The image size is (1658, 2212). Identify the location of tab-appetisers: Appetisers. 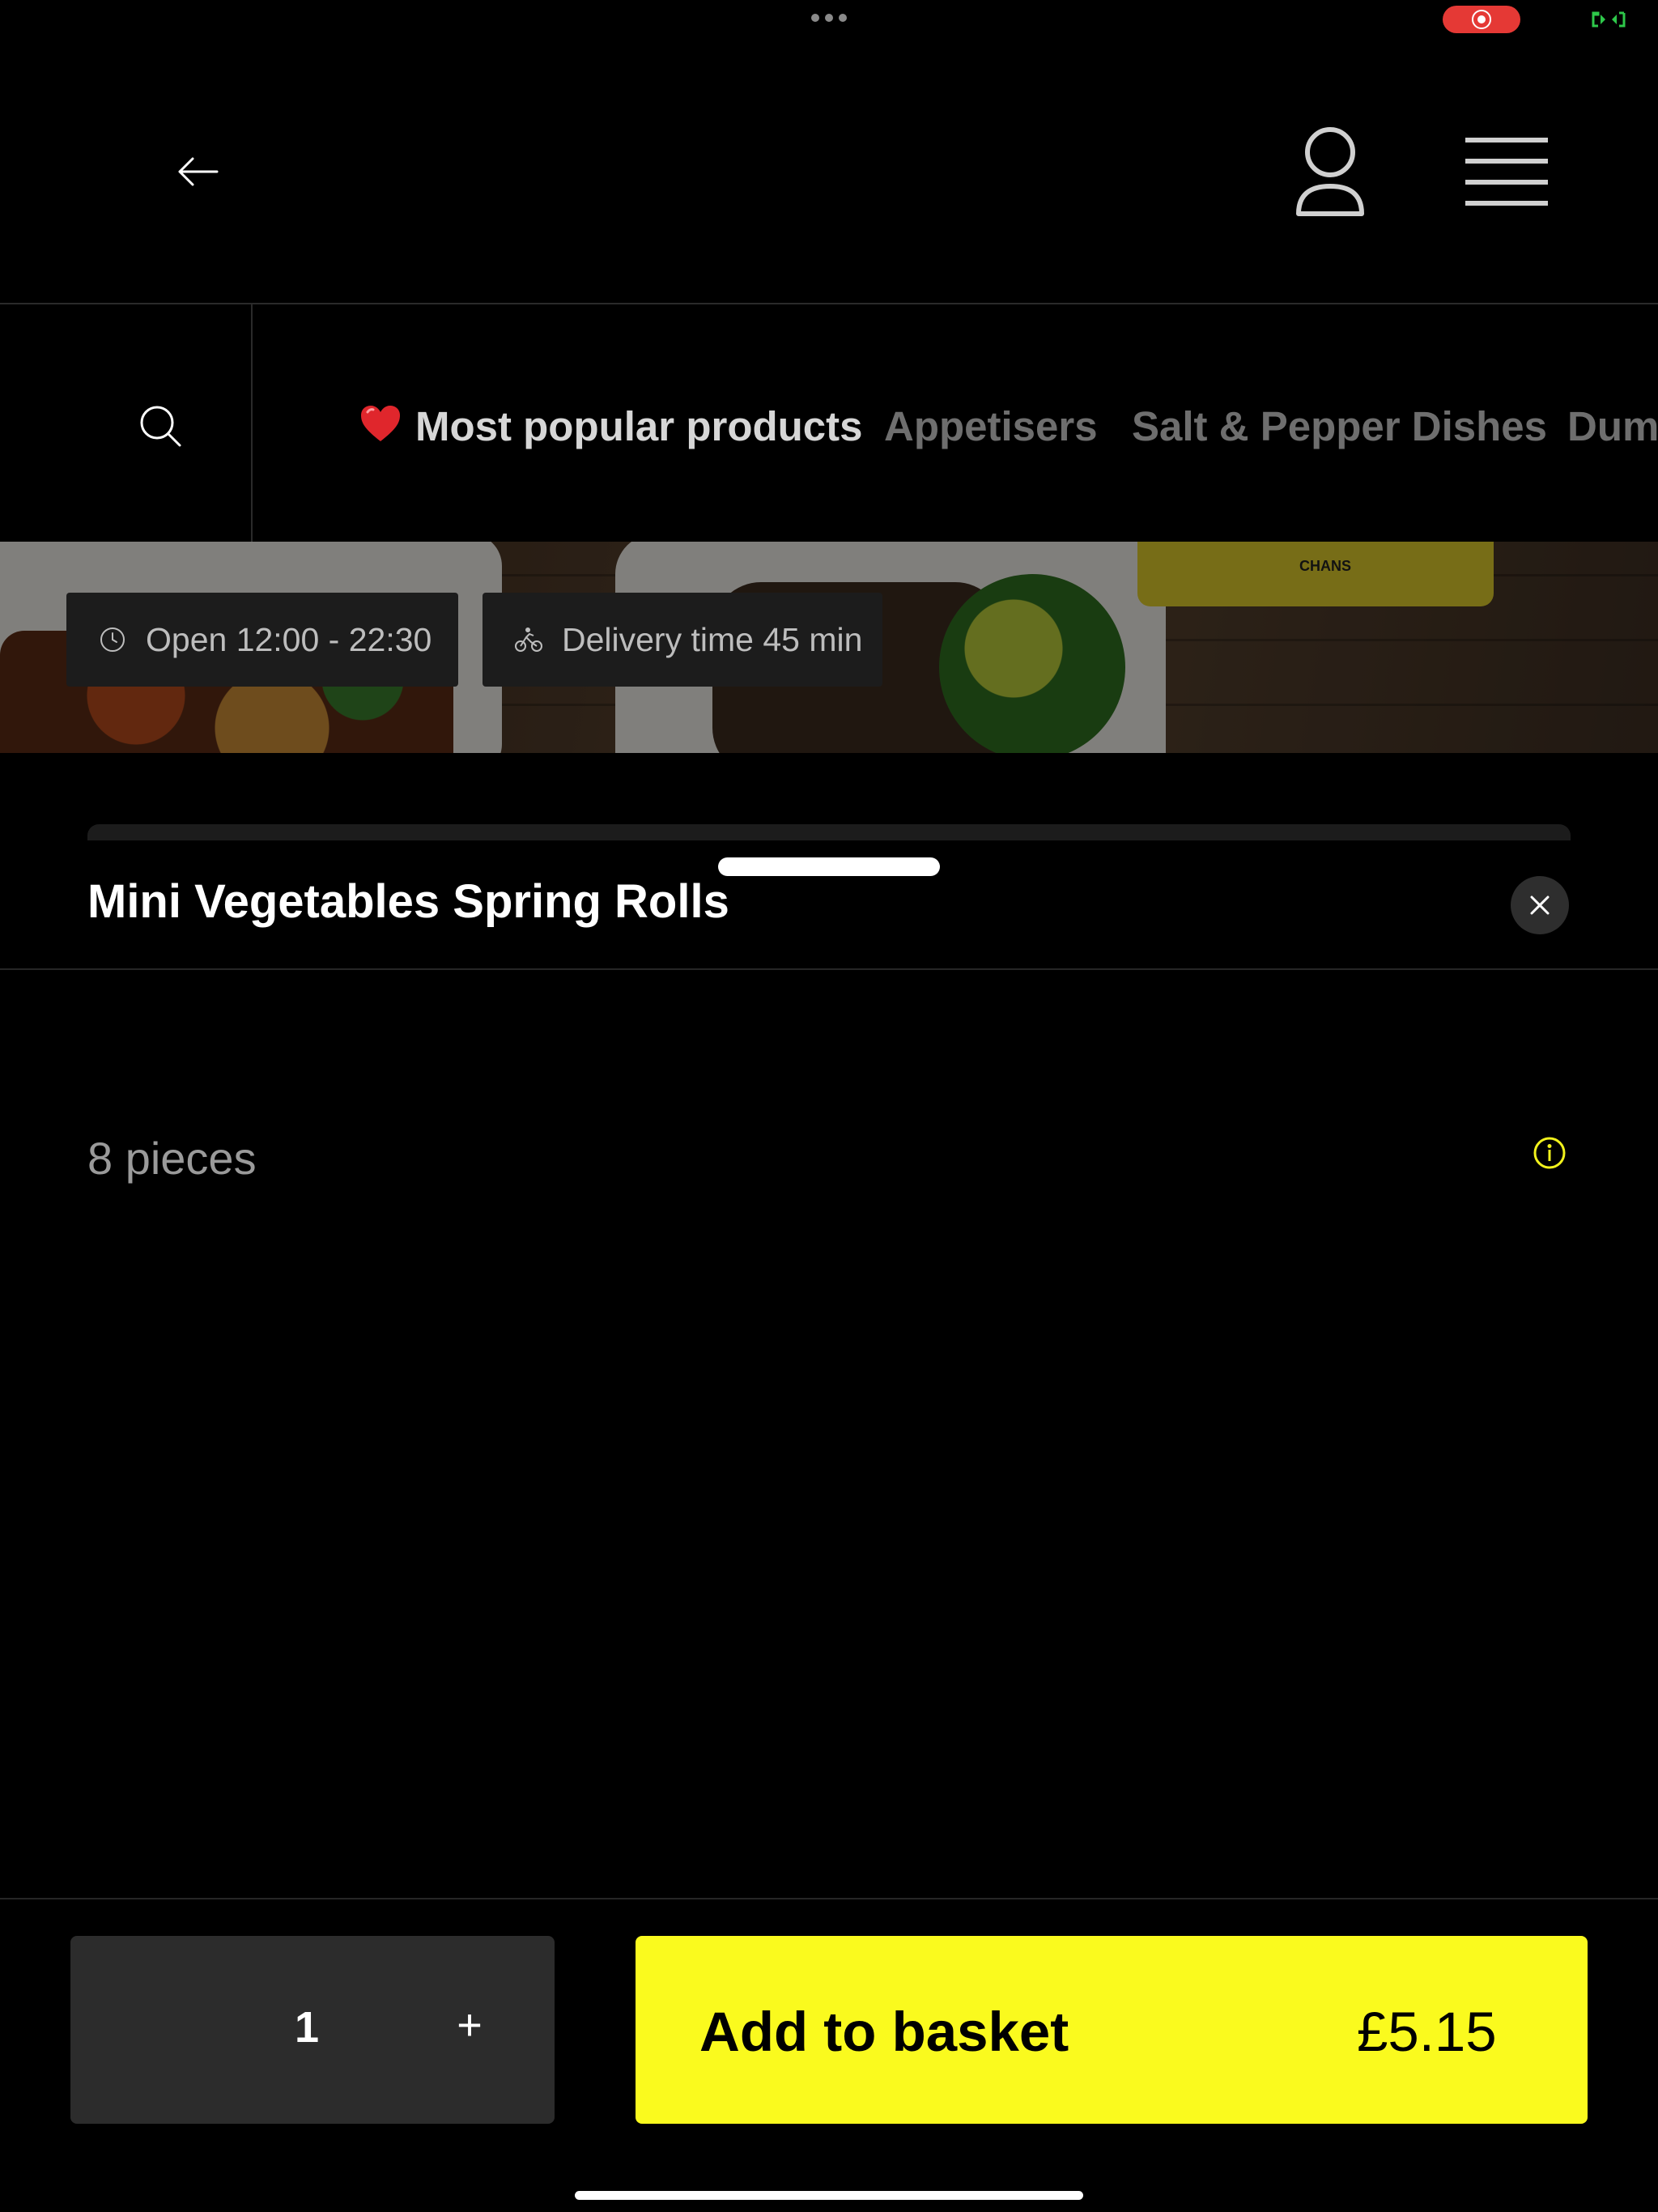
(991, 426).